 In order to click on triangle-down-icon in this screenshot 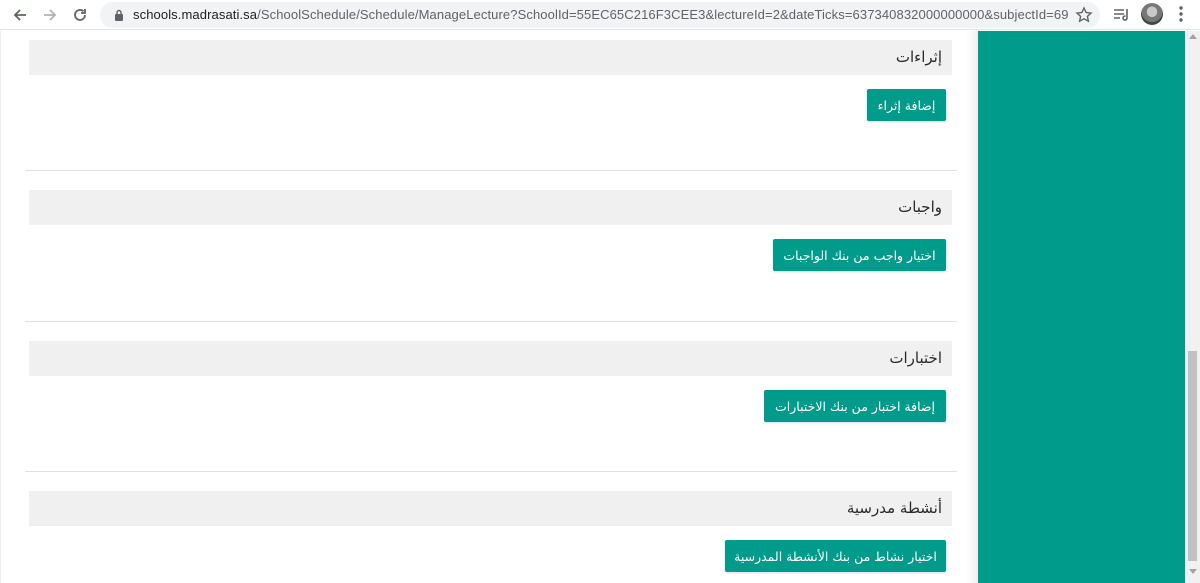, I will do `click(1192, 571)`.